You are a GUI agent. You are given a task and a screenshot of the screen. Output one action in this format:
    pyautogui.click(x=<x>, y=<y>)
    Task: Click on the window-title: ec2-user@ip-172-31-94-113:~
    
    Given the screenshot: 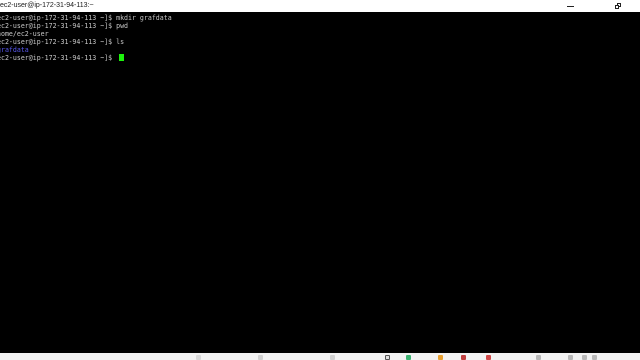 What is the action you would take?
    pyautogui.click(x=47, y=5)
    